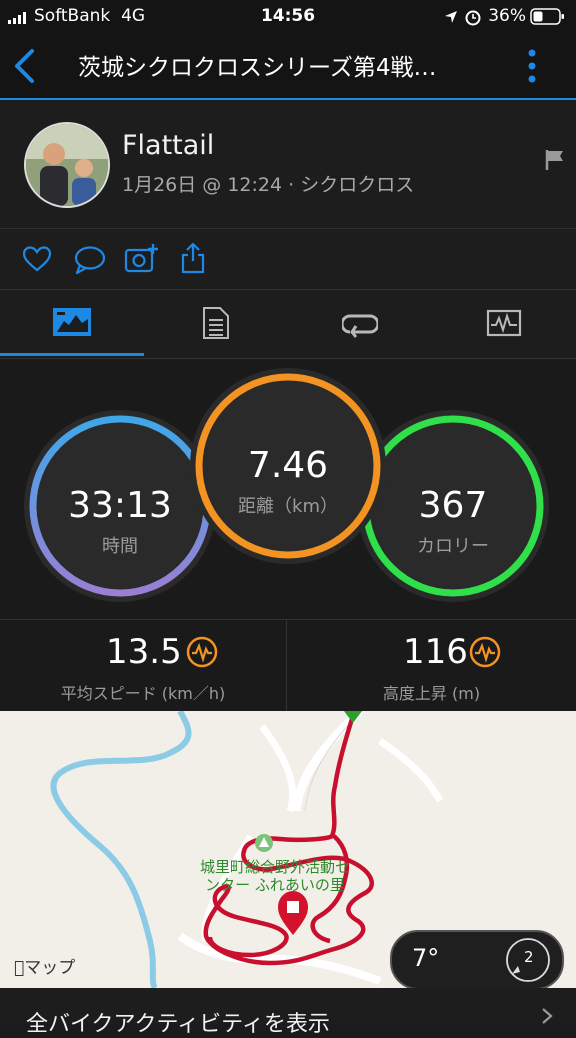 The image size is (576, 1038). Describe the element at coordinates (426, 958) in the screenshot. I see `temperature: 7°` at that location.